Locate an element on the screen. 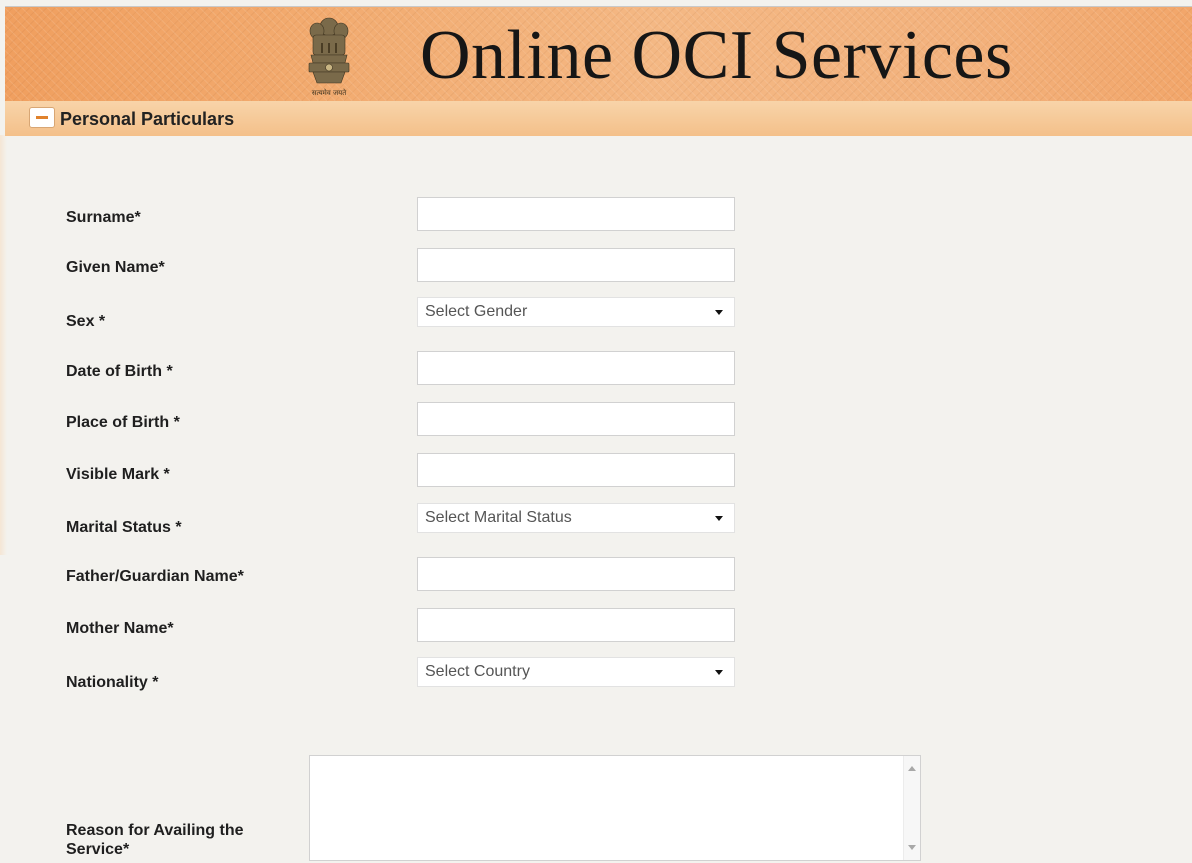 This screenshot has height=863, width=1192. father-name-label: Father/Guardian Name* is located at coordinates (155, 576).